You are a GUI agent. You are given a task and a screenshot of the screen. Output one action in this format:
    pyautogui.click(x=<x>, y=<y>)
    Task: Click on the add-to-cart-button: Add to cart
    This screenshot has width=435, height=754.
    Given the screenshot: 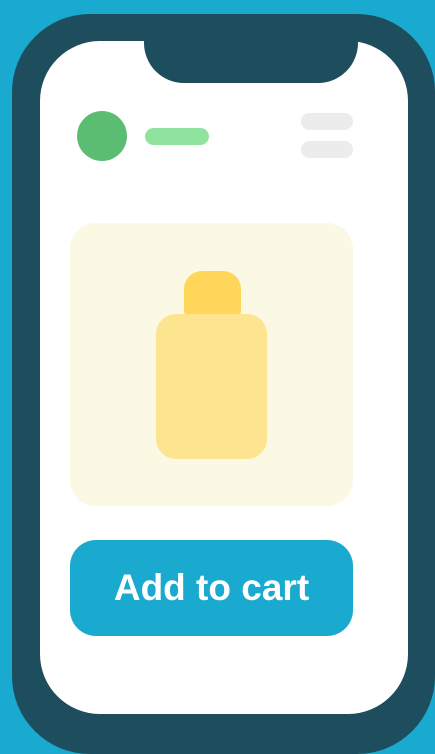 What is the action you would take?
    pyautogui.click(x=211, y=588)
    